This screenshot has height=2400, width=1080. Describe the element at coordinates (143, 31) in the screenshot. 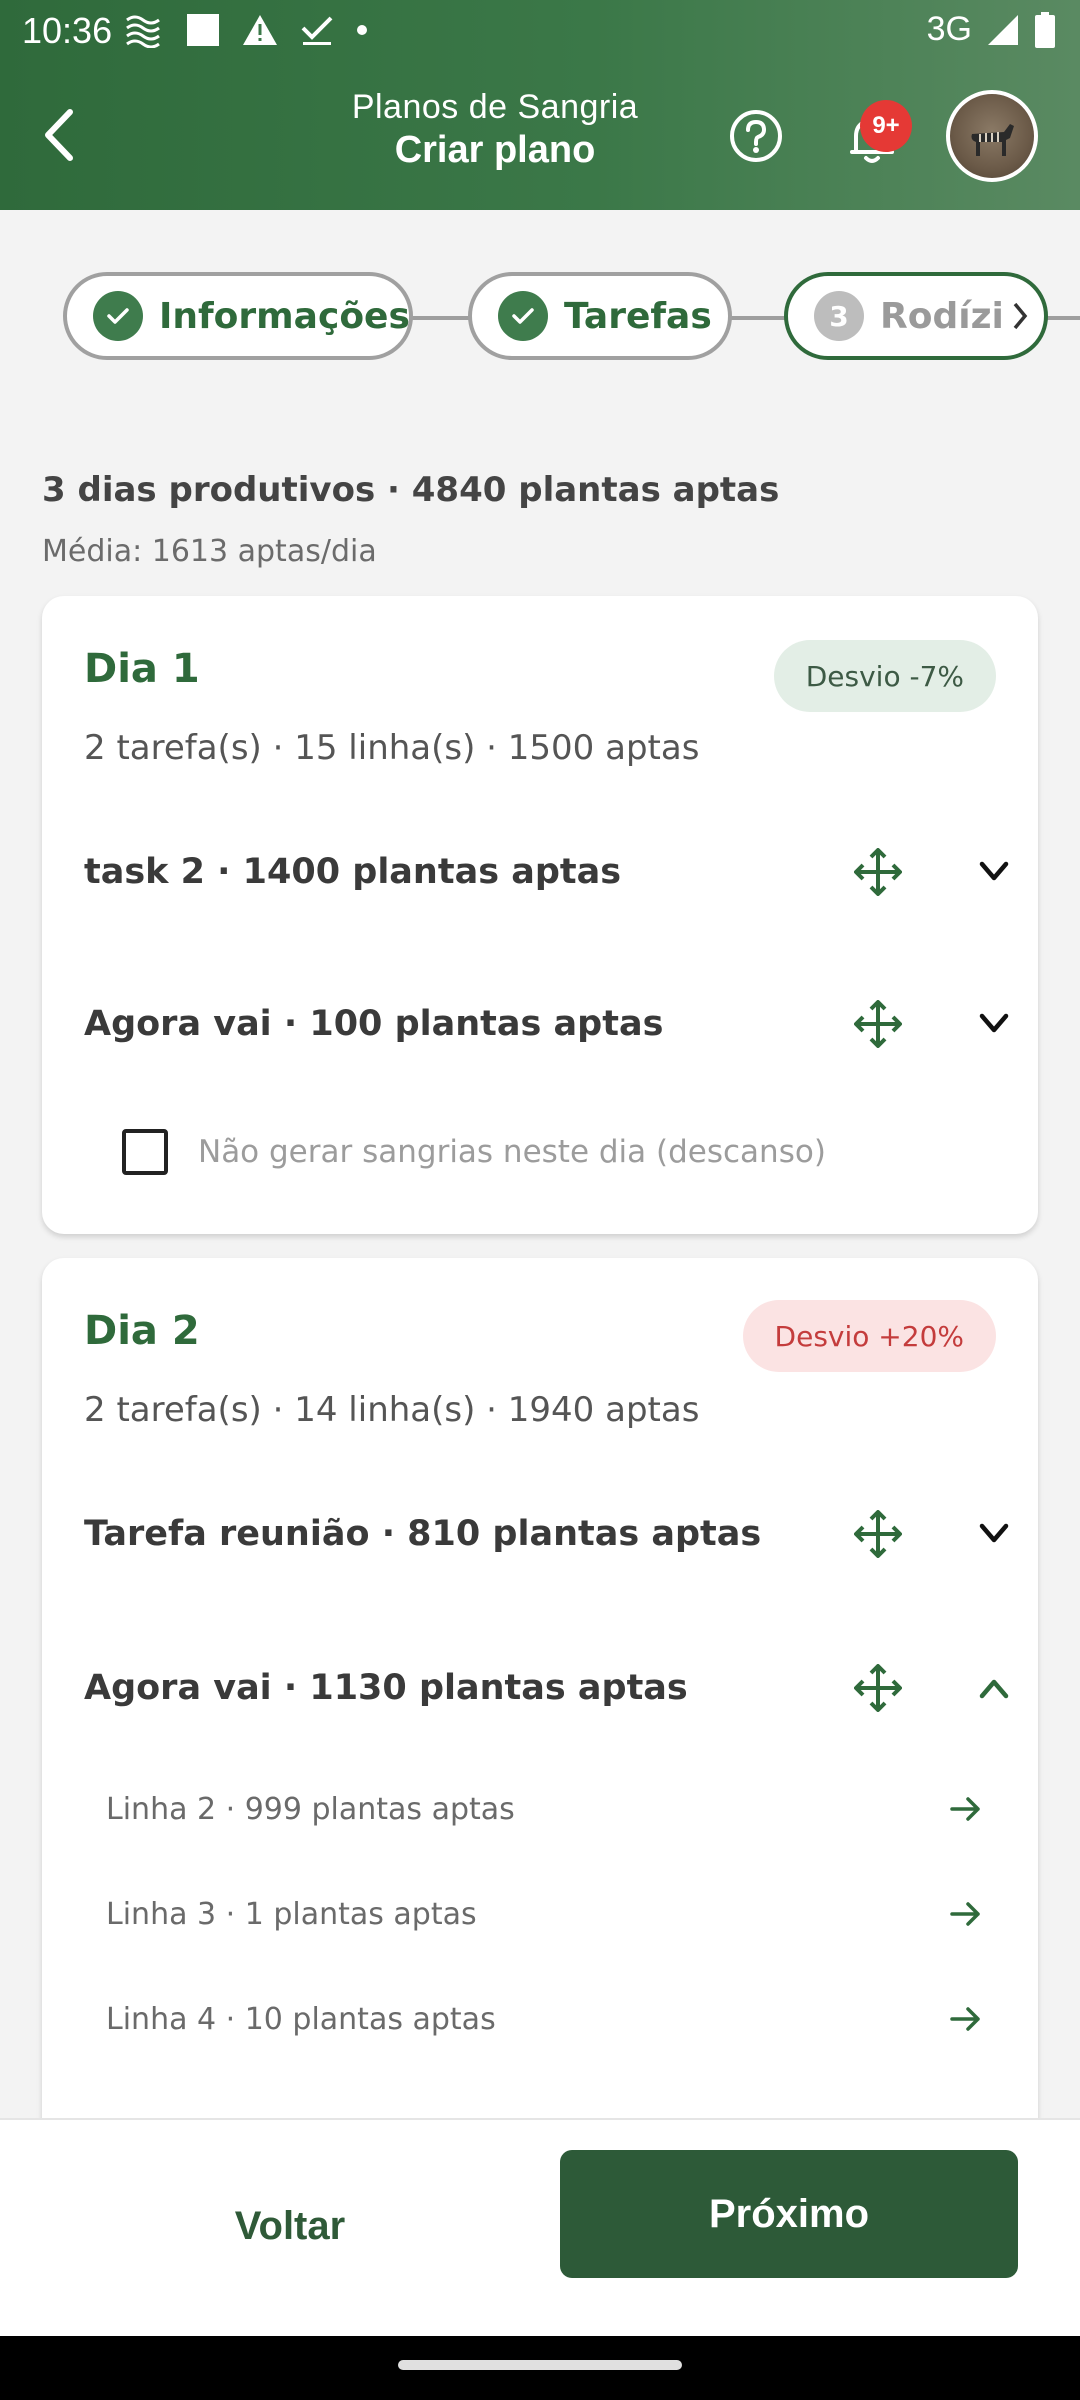

I see `wave-icon` at that location.